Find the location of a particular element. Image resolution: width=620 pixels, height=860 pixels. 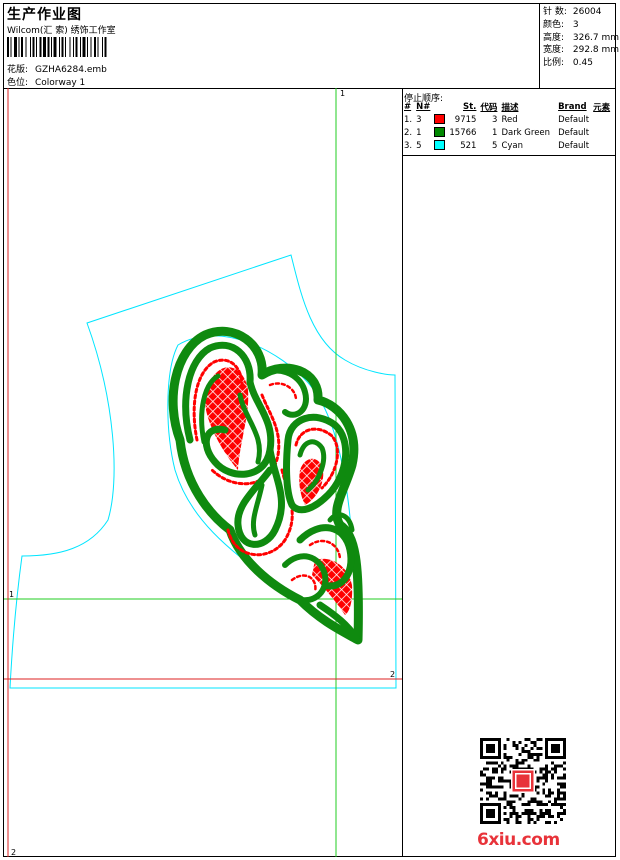

colorway-value: Colorway 1 is located at coordinates (60, 83).